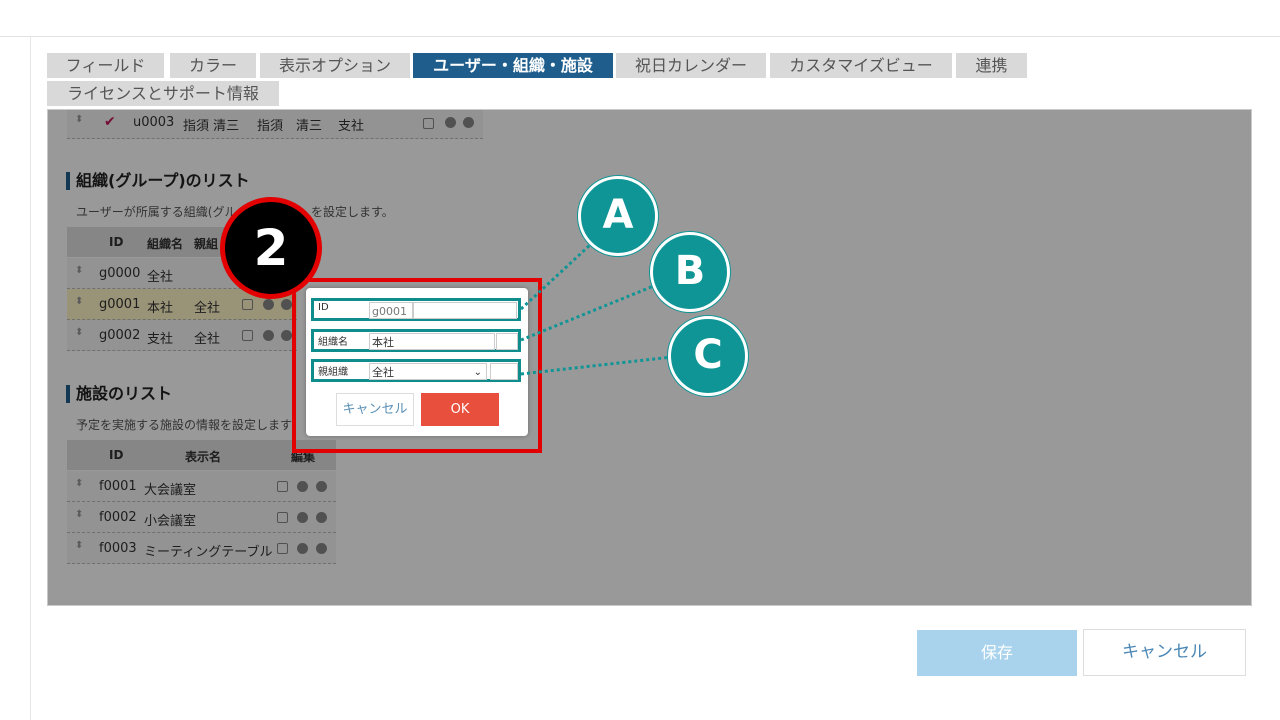  Describe the element at coordinates (30, 378) in the screenshot. I see `left-divider` at that location.